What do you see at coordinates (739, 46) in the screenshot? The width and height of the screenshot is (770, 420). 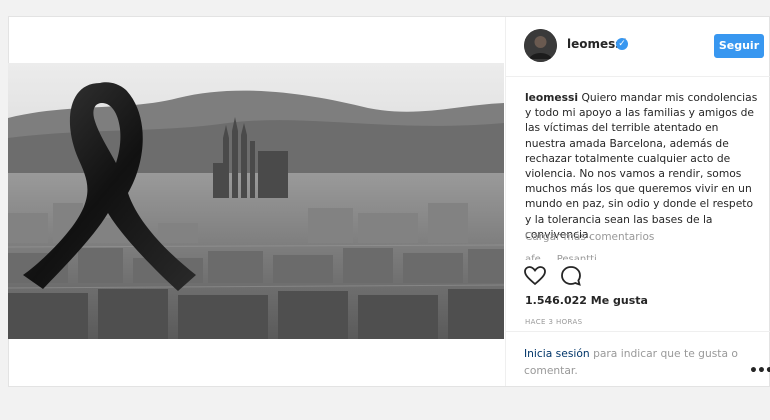 I see `follow-button: Seguir` at bounding box center [739, 46].